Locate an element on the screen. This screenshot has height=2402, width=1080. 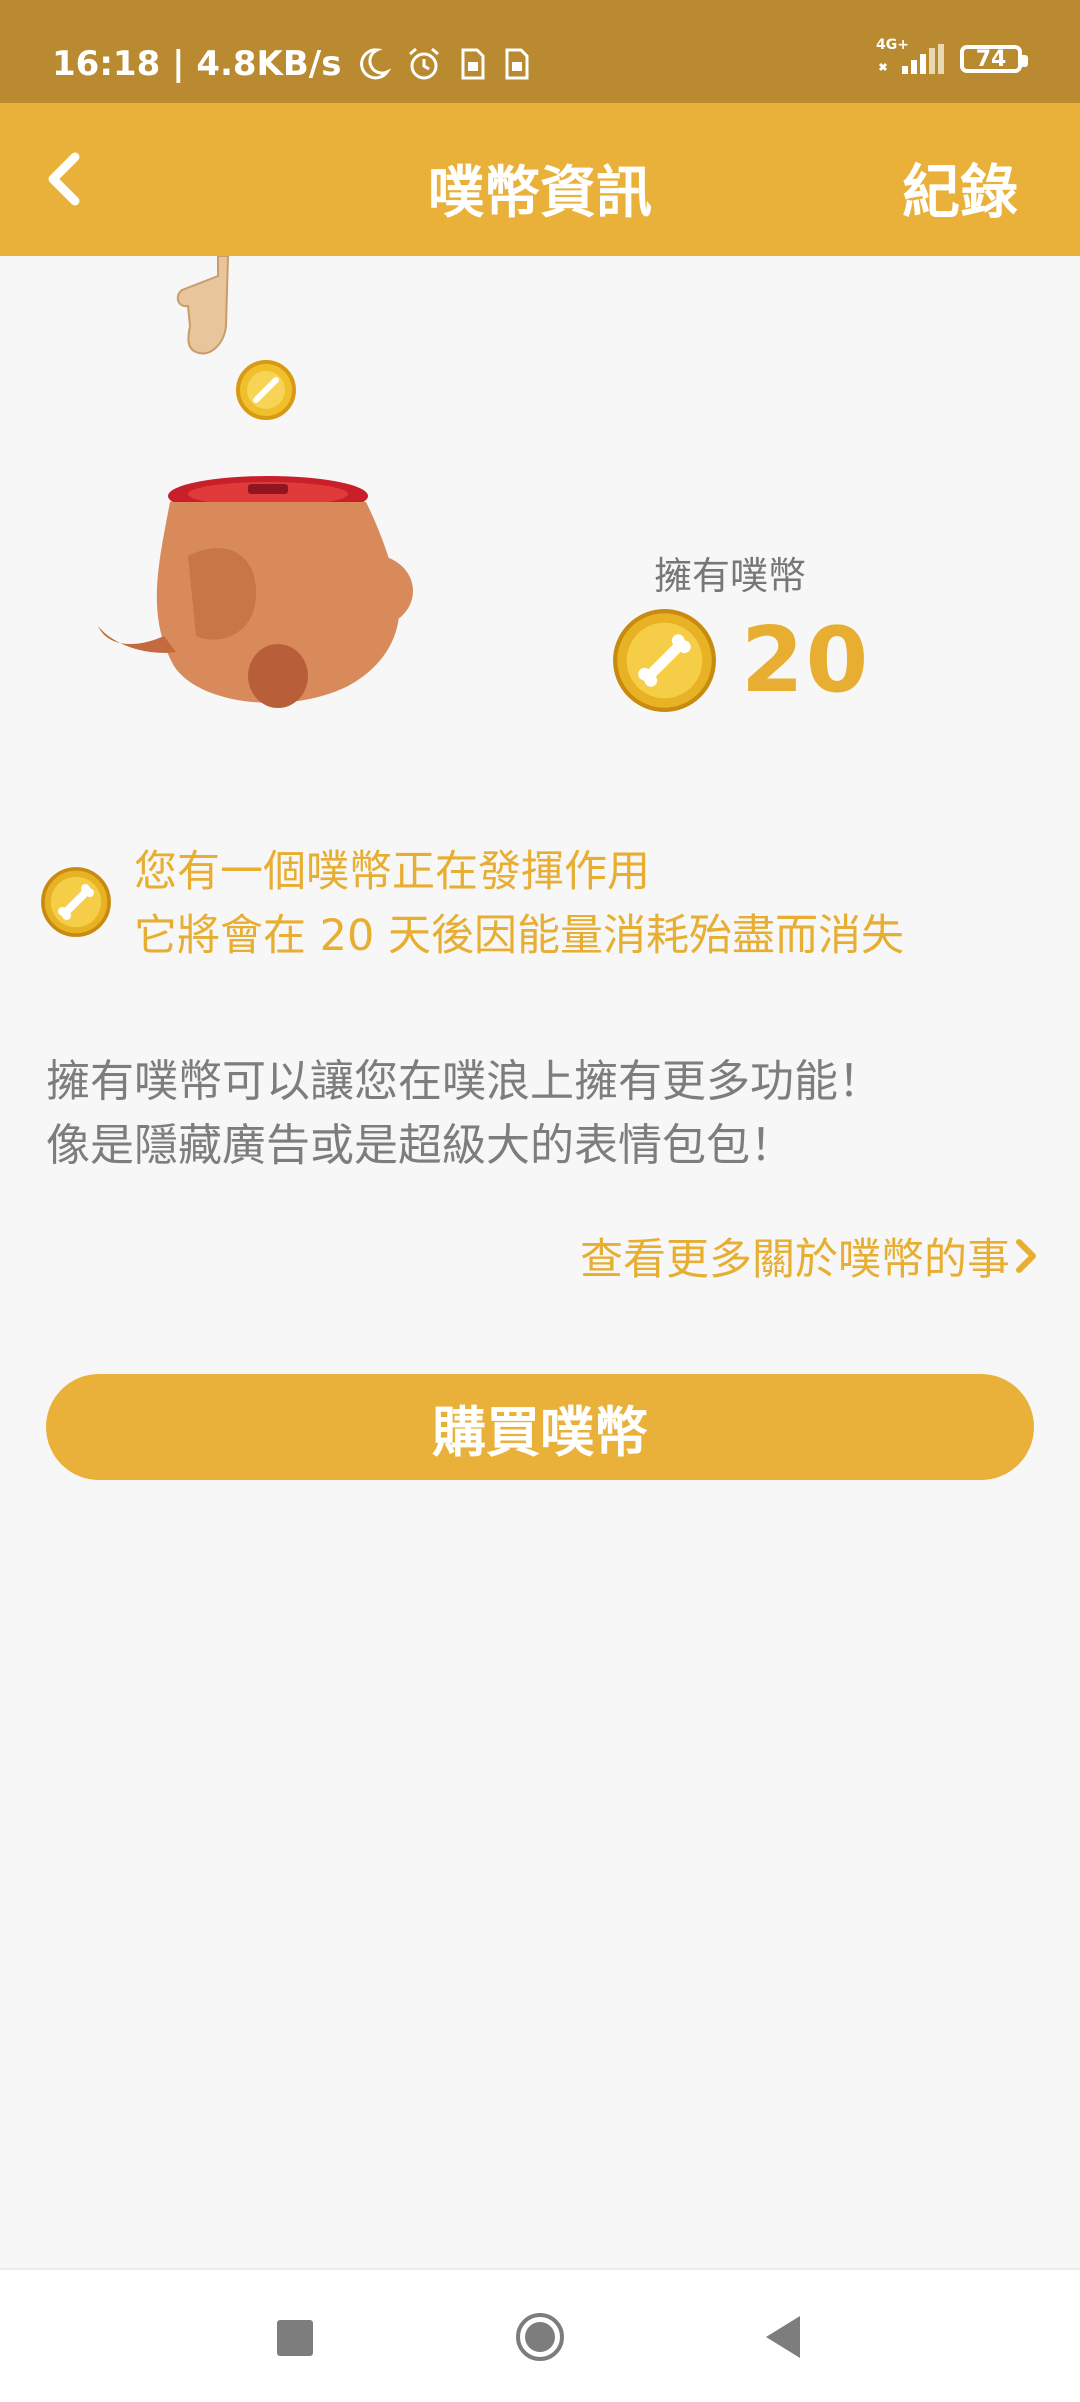
status-left: 16:18 | 4.8KB/s is located at coordinates (291, 64).